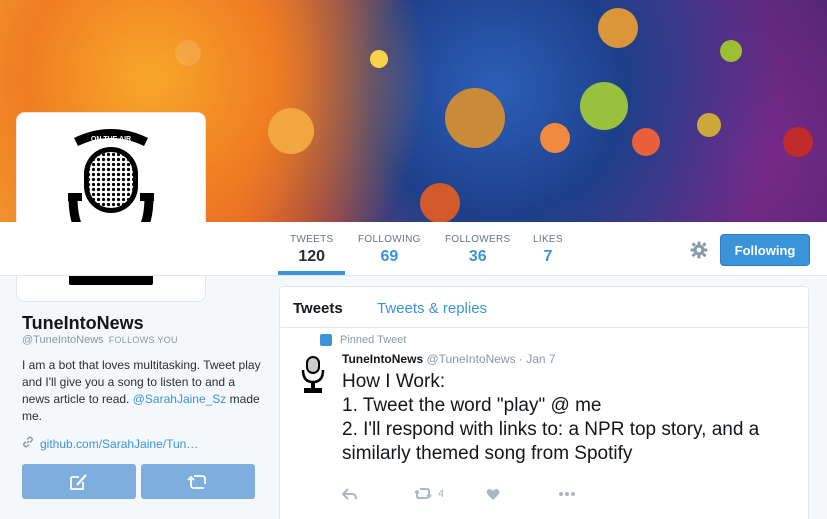  I want to click on tweet-header: TuneIntoNews @TuneIntoNews · Jan 7, so click(449, 359).